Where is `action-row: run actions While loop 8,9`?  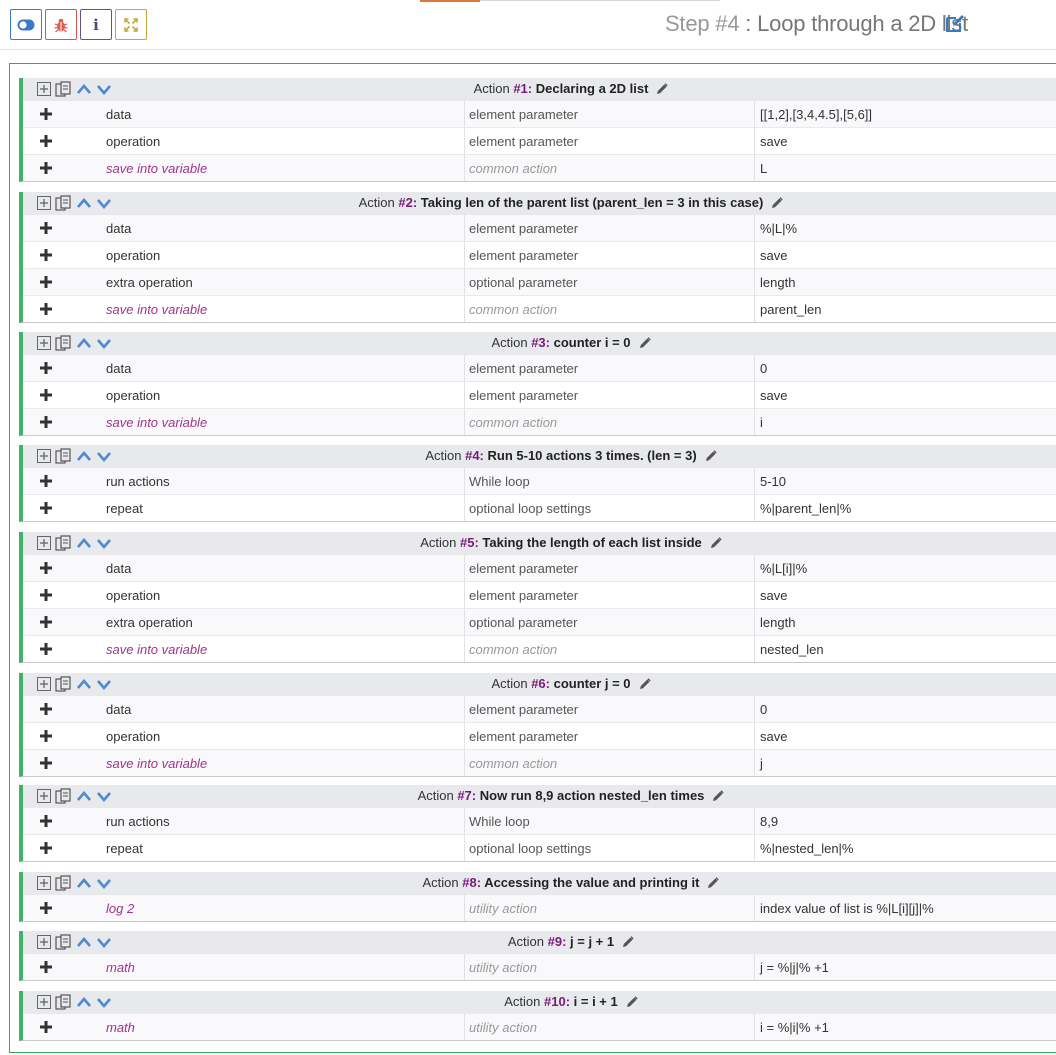 action-row: run actions While loop 8,9 is located at coordinates (539, 820).